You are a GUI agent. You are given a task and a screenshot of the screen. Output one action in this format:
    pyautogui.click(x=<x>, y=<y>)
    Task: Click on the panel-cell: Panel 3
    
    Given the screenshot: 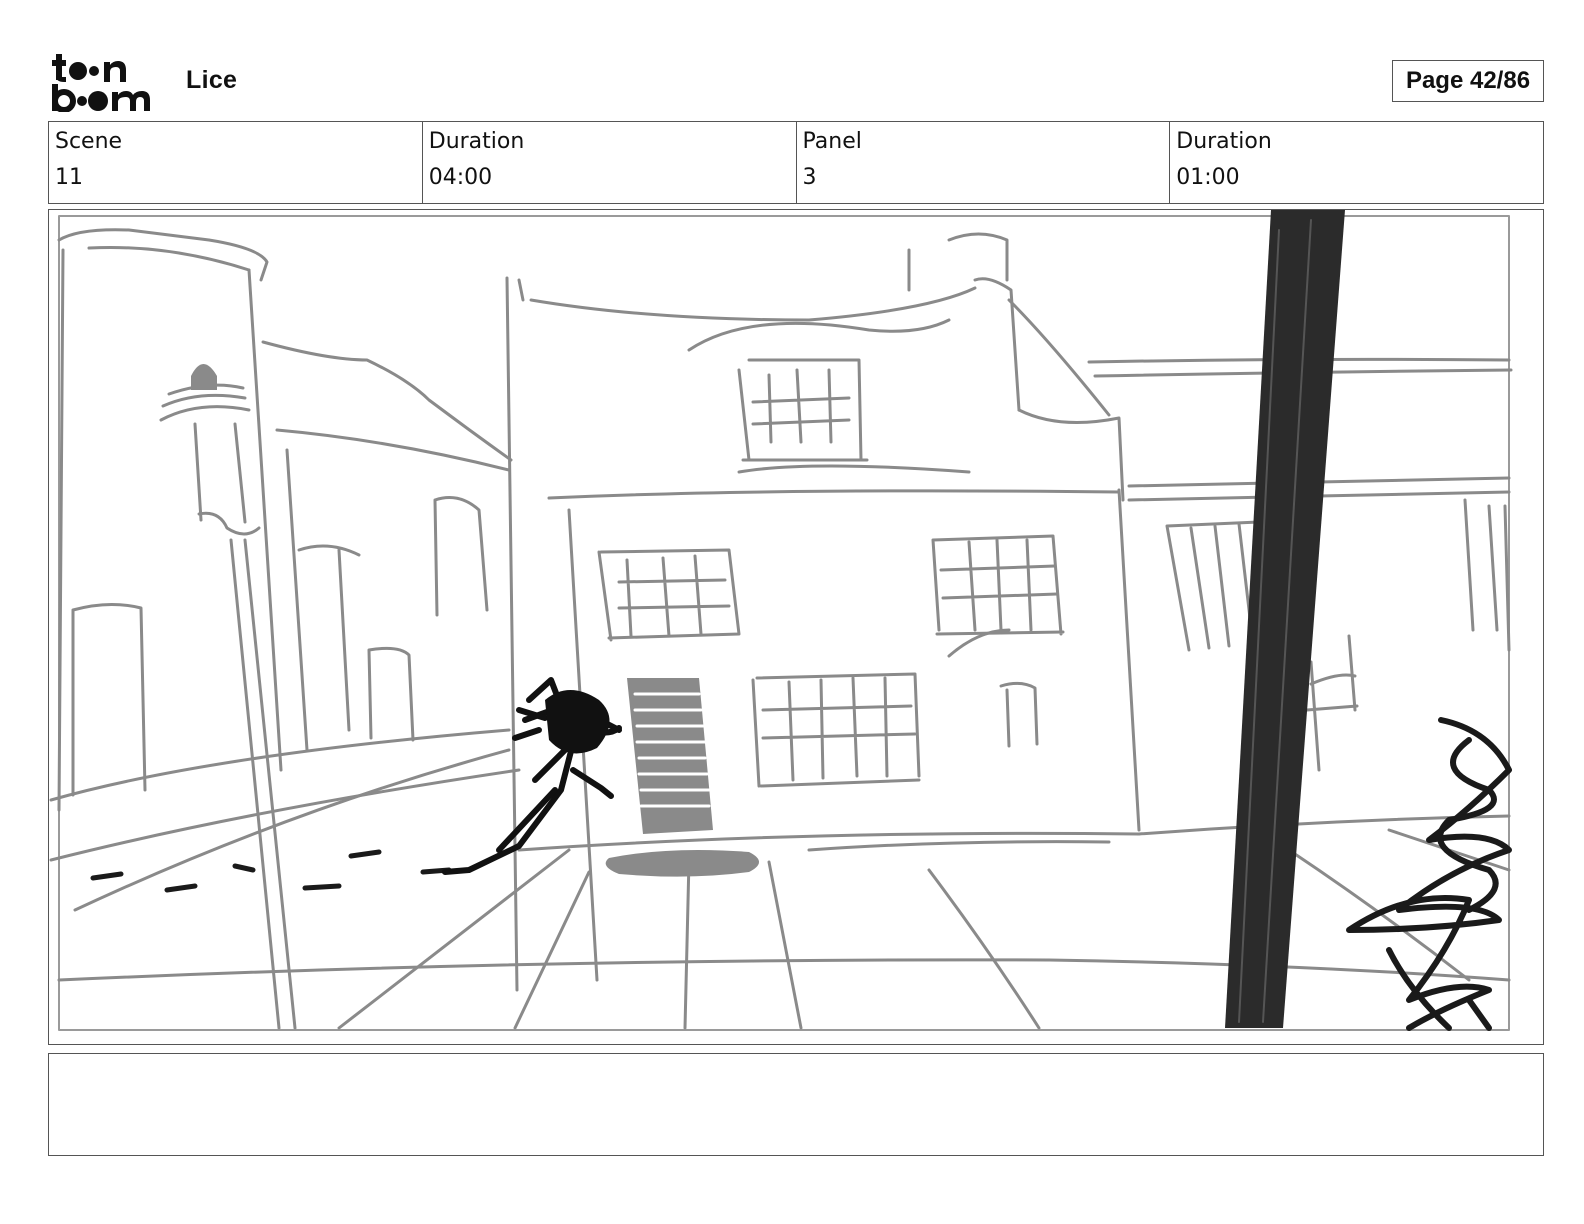 What is the action you would take?
    pyautogui.click(x=984, y=162)
    